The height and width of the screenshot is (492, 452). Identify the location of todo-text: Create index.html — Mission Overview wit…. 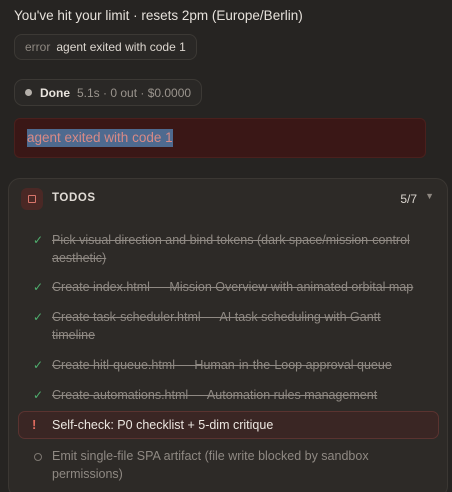
(233, 287).